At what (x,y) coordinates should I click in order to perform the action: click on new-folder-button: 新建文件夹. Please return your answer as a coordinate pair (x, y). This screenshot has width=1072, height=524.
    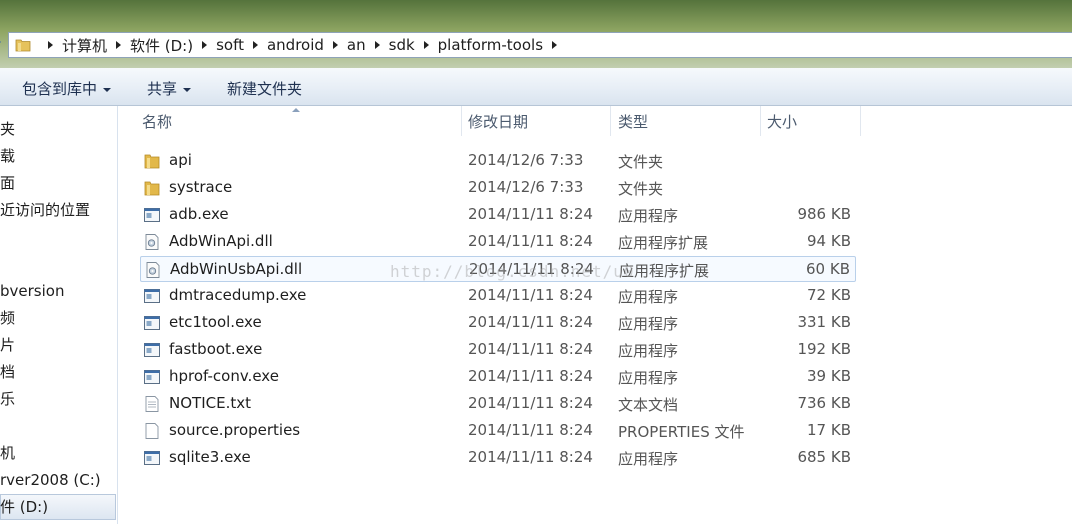
    Looking at the image, I should click on (264, 88).